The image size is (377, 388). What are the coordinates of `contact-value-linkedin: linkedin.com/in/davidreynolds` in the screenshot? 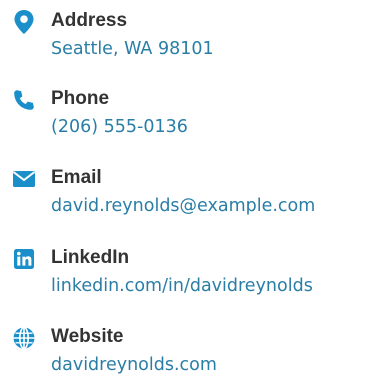 It's located at (182, 286).